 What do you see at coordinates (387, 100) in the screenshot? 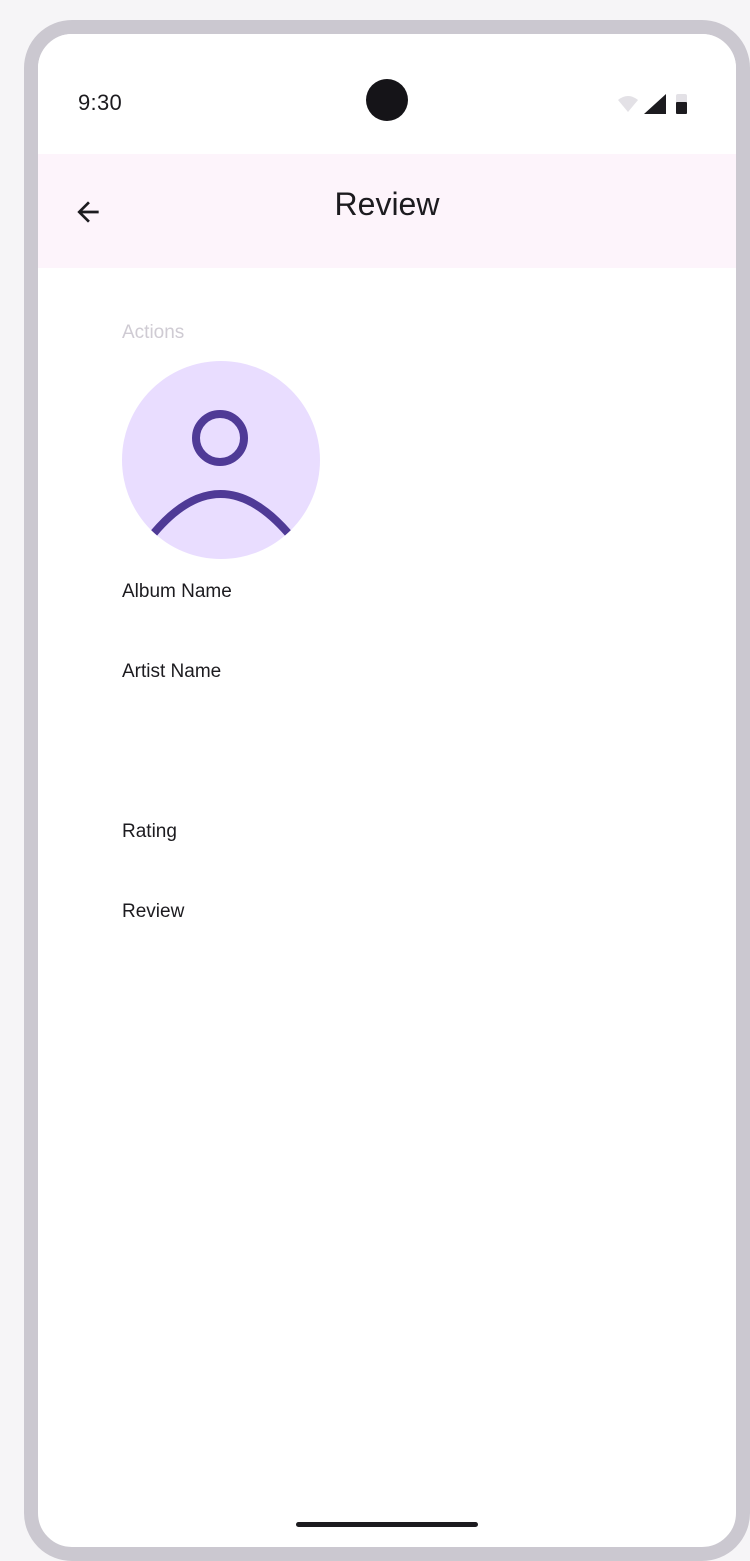
I see `camera-cutout` at bounding box center [387, 100].